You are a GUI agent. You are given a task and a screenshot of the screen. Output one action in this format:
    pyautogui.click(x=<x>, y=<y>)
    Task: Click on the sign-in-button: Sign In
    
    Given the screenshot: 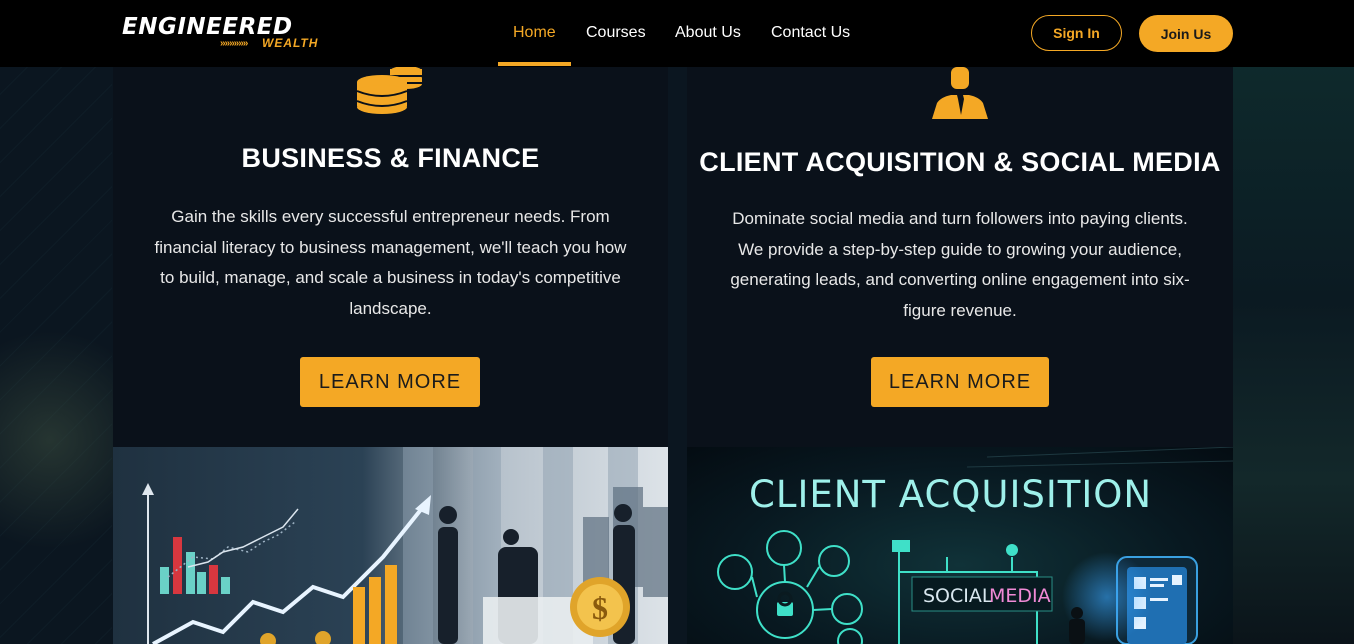 What is the action you would take?
    pyautogui.click(x=1076, y=33)
    